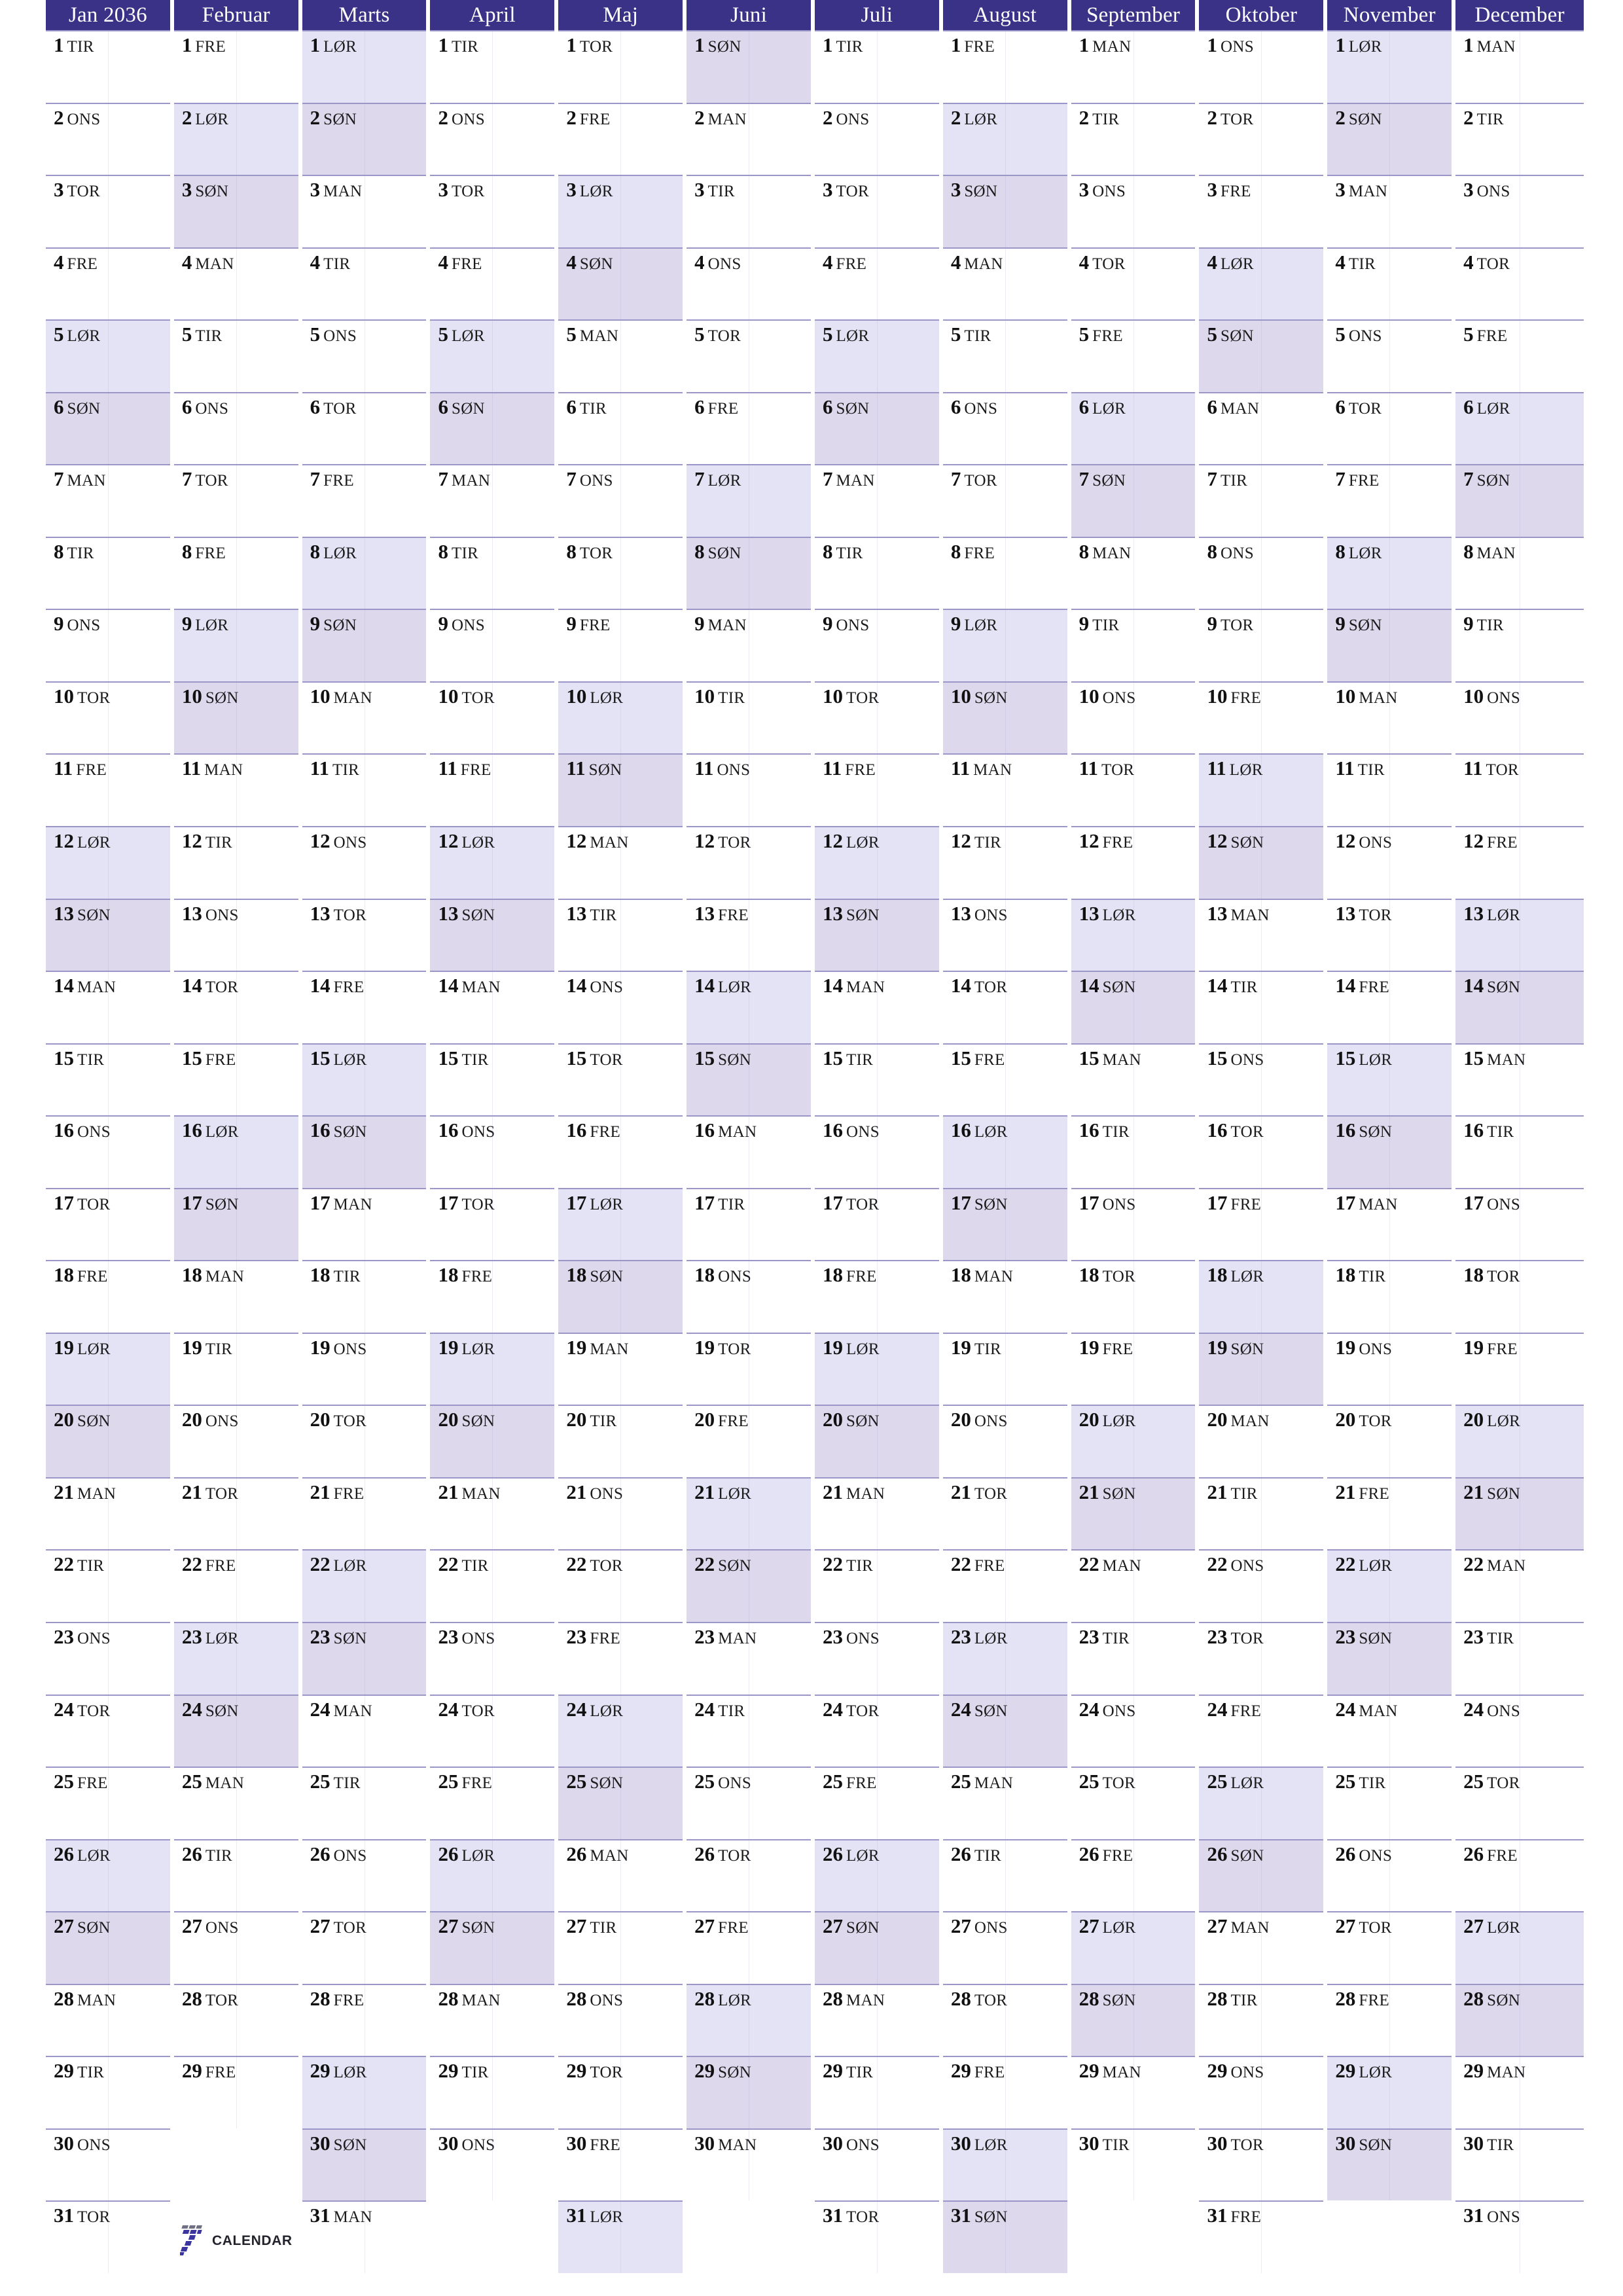 The width and height of the screenshot is (1623, 2296). I want to click on day-cell: 21 TOR, so click(235, 1513).